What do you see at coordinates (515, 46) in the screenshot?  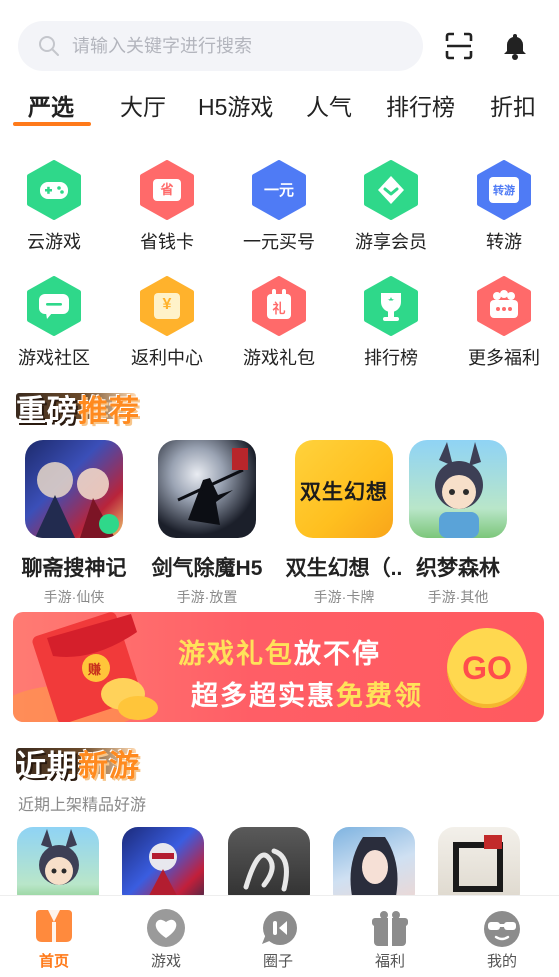 I see `bell-icon` at bounding box center [515, 46].